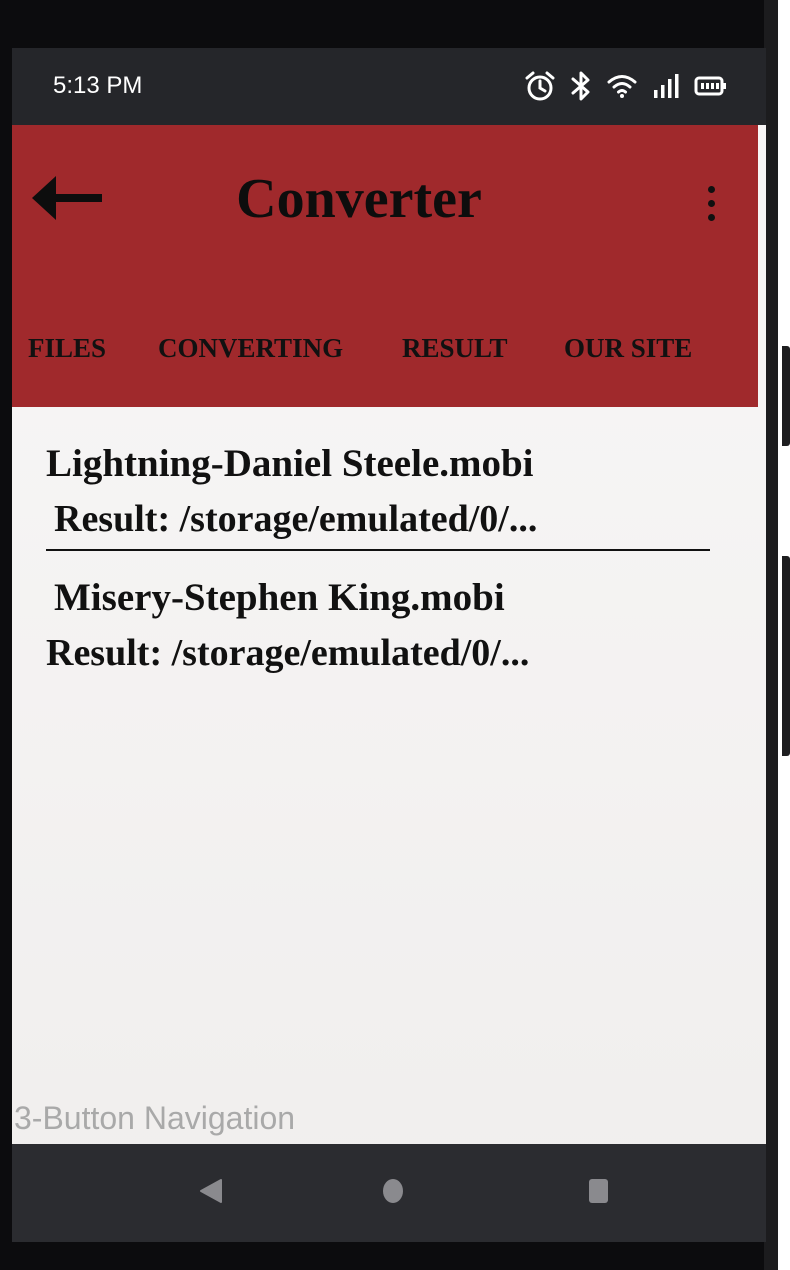 The image size is (790, 1270). Describe the element at coordinates (155, 1118) in the screenshot. I see `navigation-mode-label: 3-Button Navigation` at that location.